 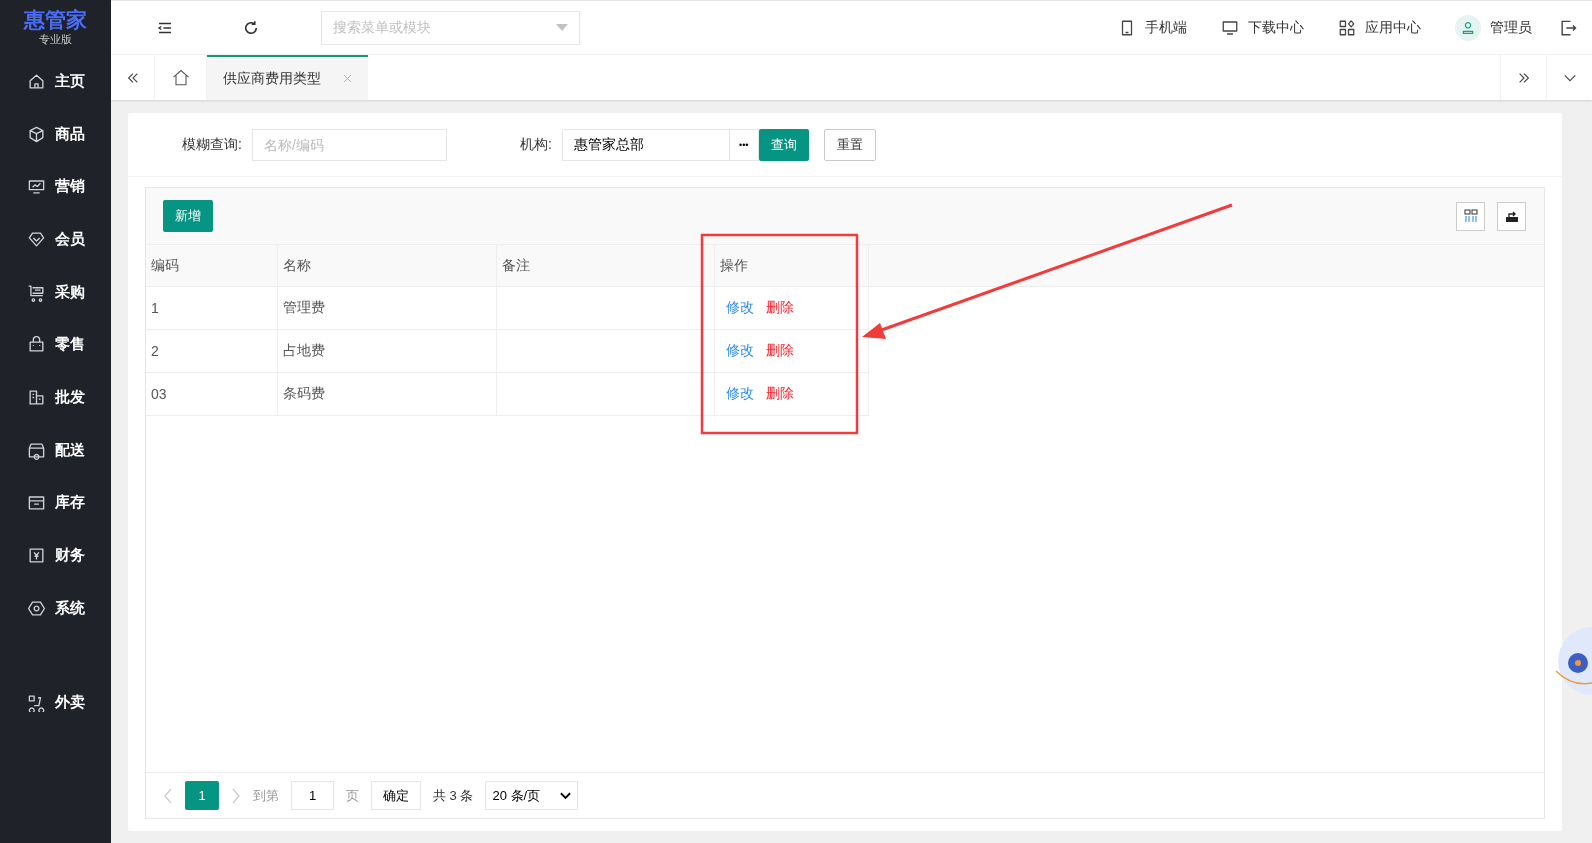 I want to click on chevron-down-icon, so click(x=566, y=795).